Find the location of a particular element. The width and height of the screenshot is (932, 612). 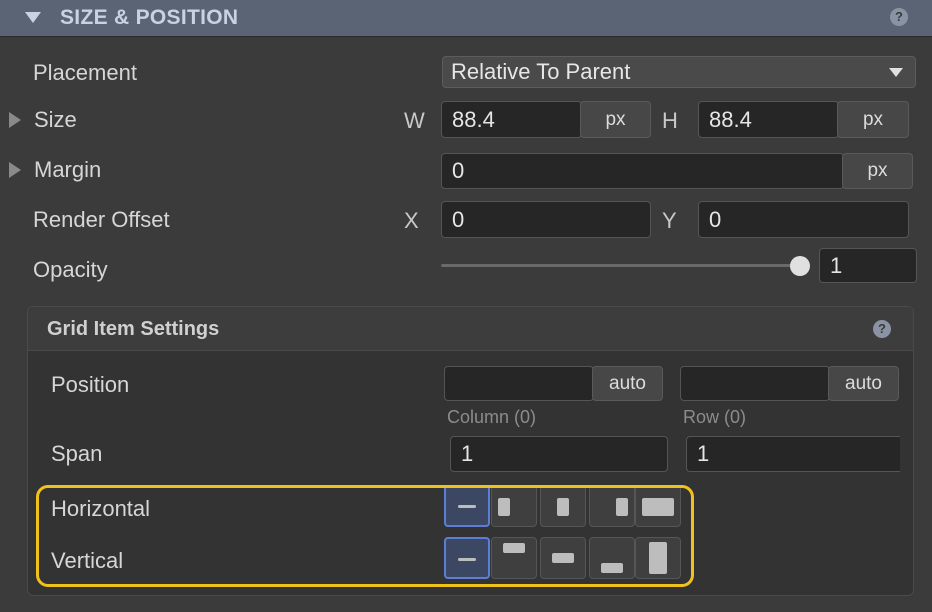

opacity-input: 1 is located at coordinates (868, 265).